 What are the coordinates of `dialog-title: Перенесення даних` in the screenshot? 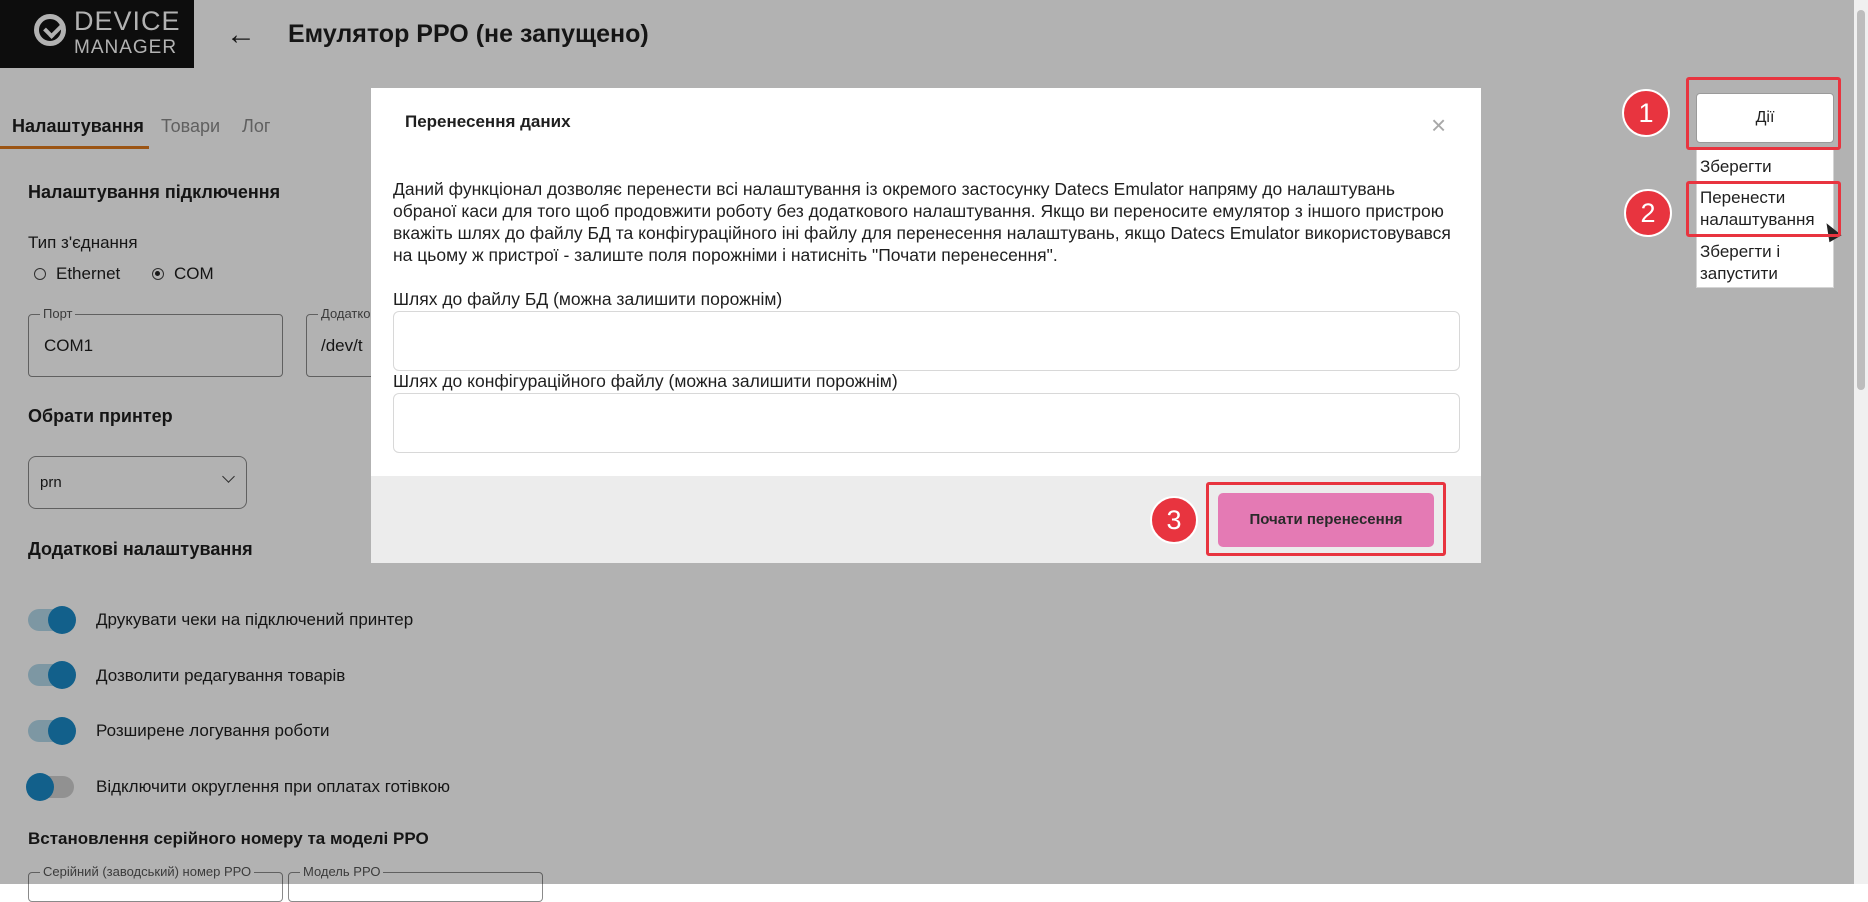 It's located at (488, 121).